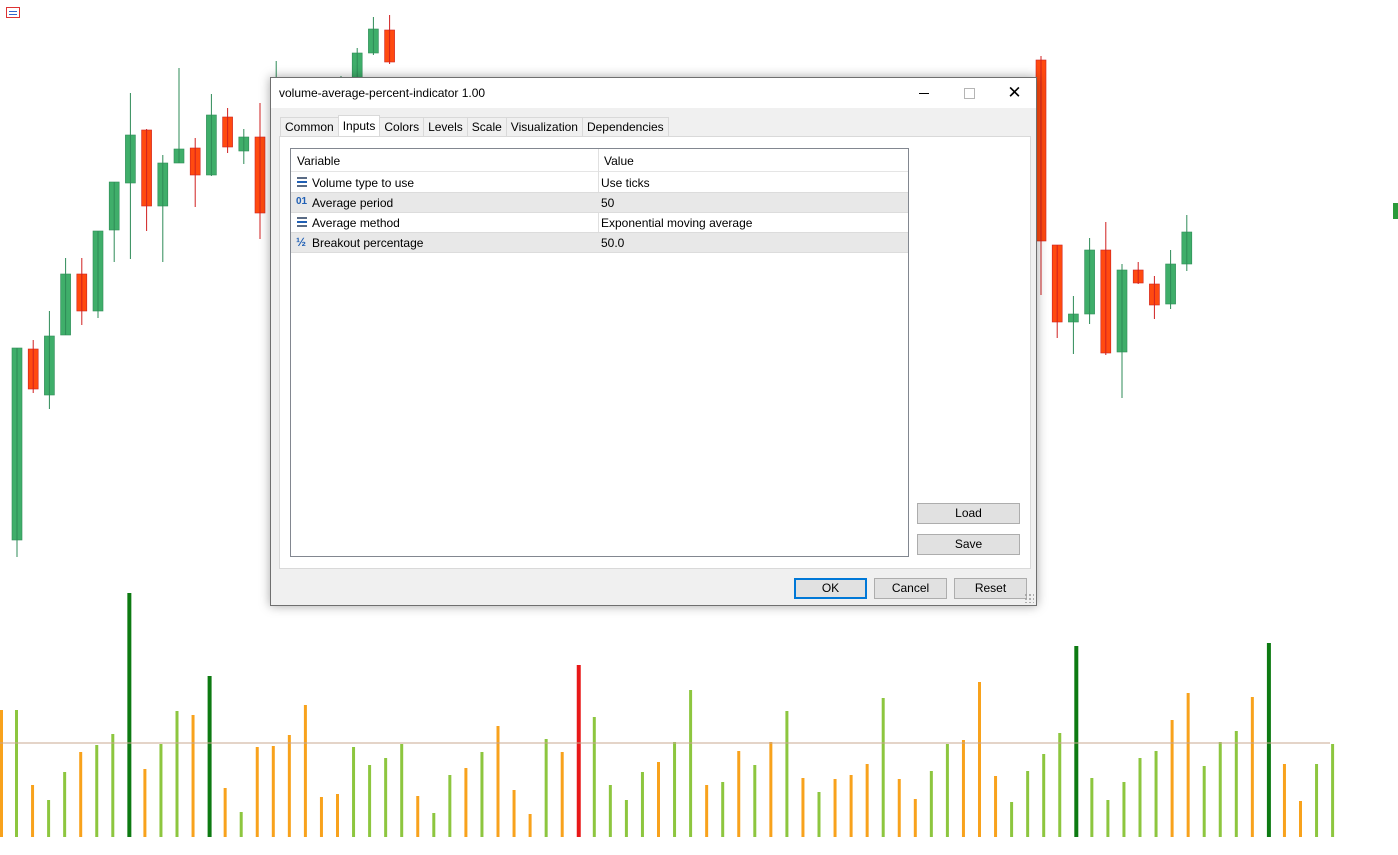 Image resolution: width=1398 pixels, height=855 pixels. I want to click on minimize-icon, so click(923, 93).